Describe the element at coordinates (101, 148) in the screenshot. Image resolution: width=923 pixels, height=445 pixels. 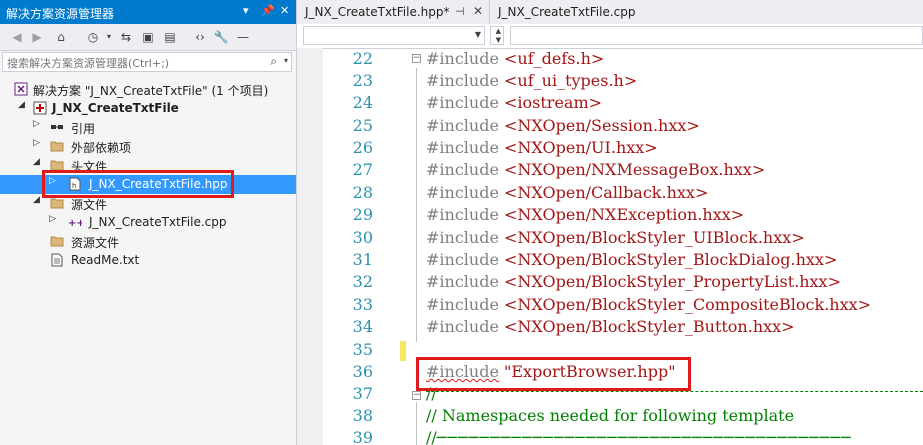
I see `tree-node-label: 外部依赖项` at that location.